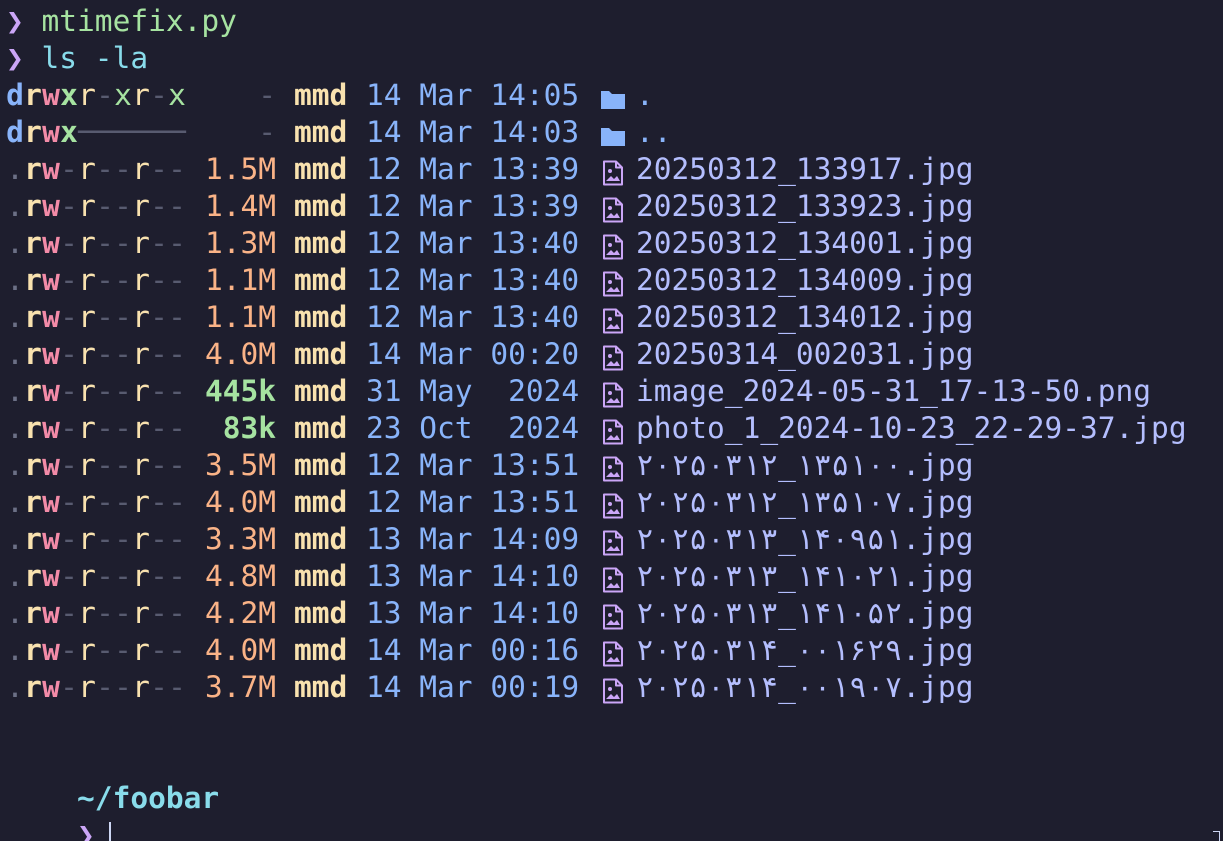 The image size is (1223, 841). What do you see at coordinates (804, 613) in the screenshot?
I see `file-name: ۲۰۲۵۰۳۱۳_۱۴۱۰۵۲.jpg` at bounding box center [804, 613].